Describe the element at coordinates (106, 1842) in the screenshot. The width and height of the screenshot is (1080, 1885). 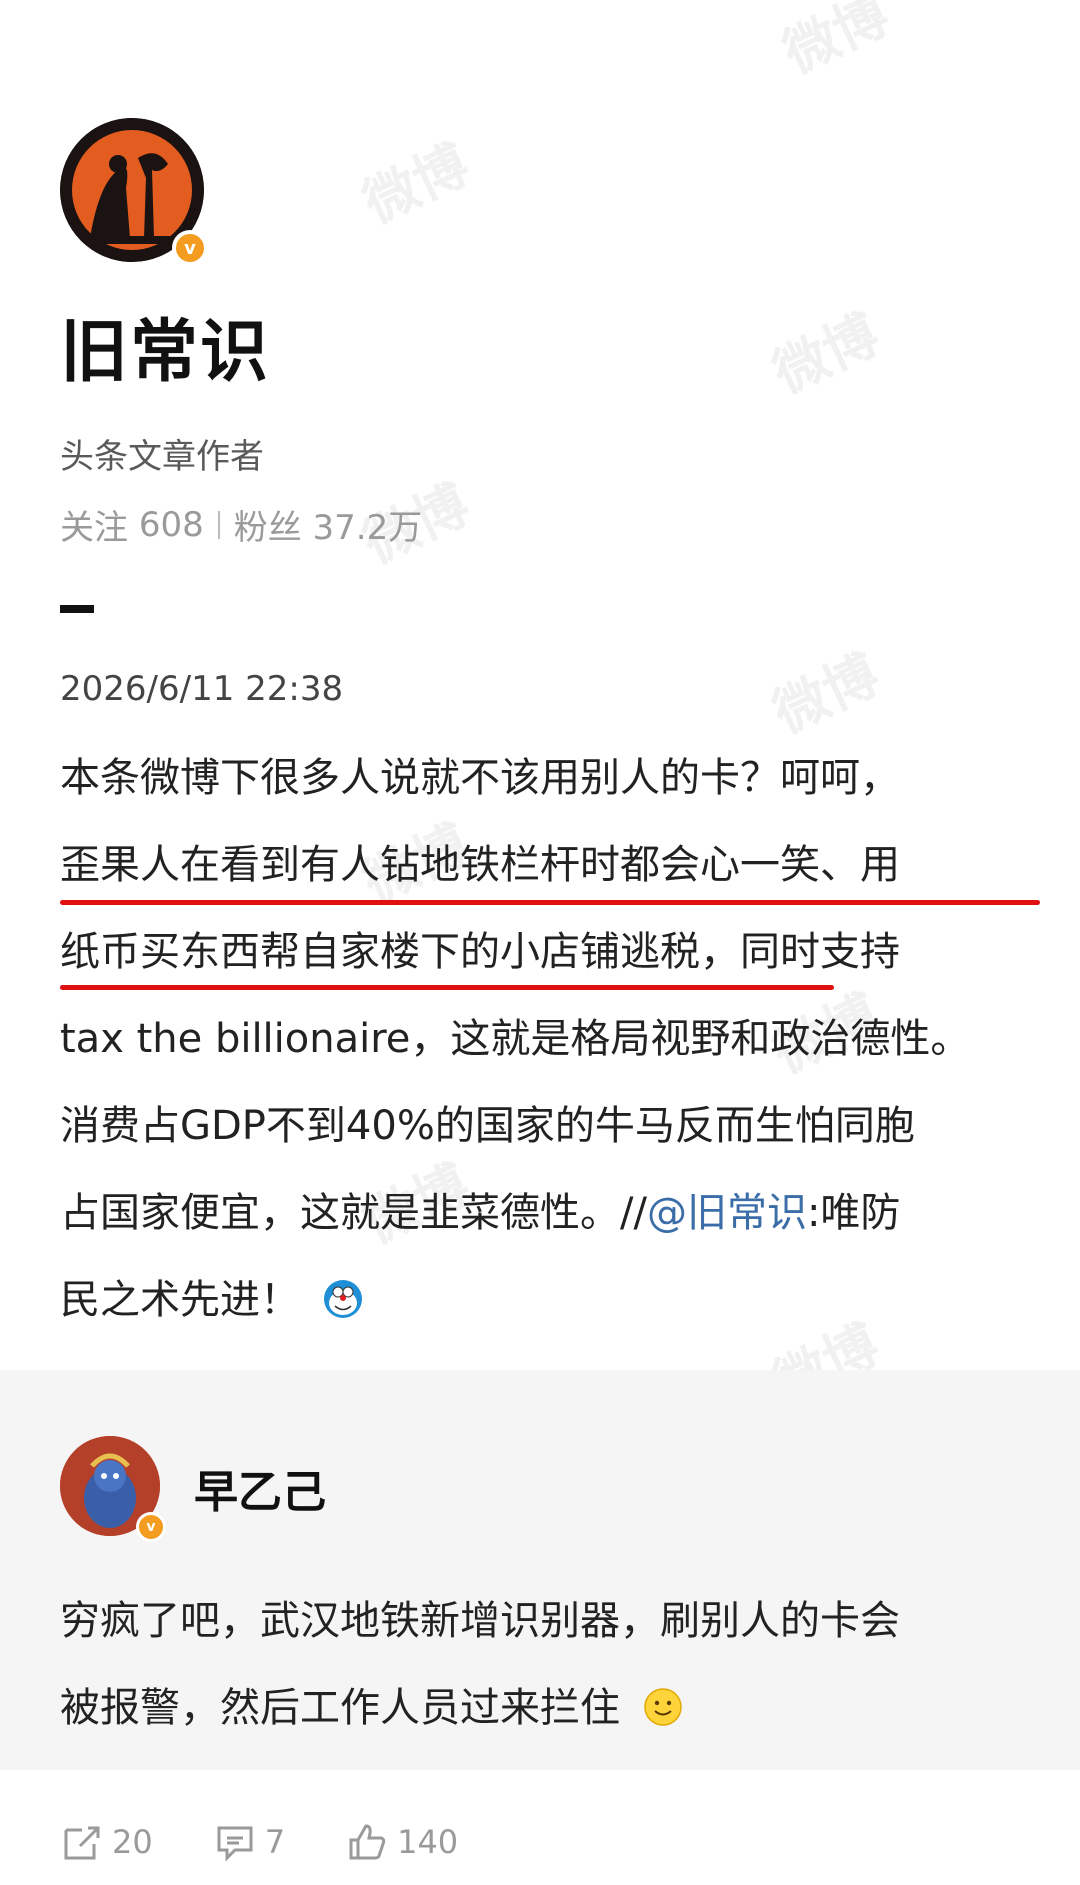
I see `share-button: 20` at that location.